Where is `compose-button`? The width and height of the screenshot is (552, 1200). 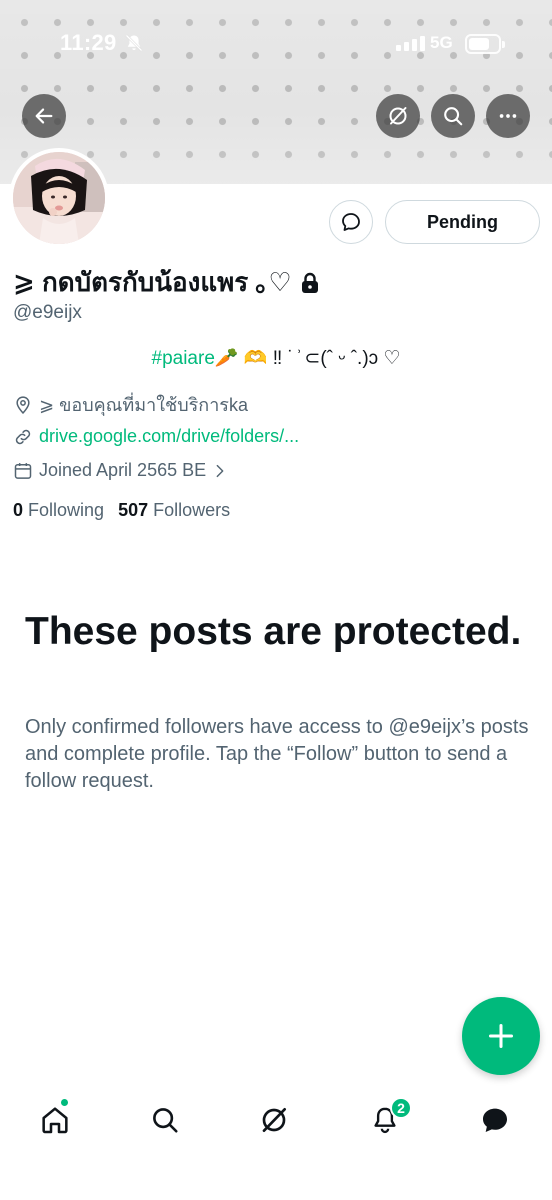
compose-button is located at coordinates (501, 1036).